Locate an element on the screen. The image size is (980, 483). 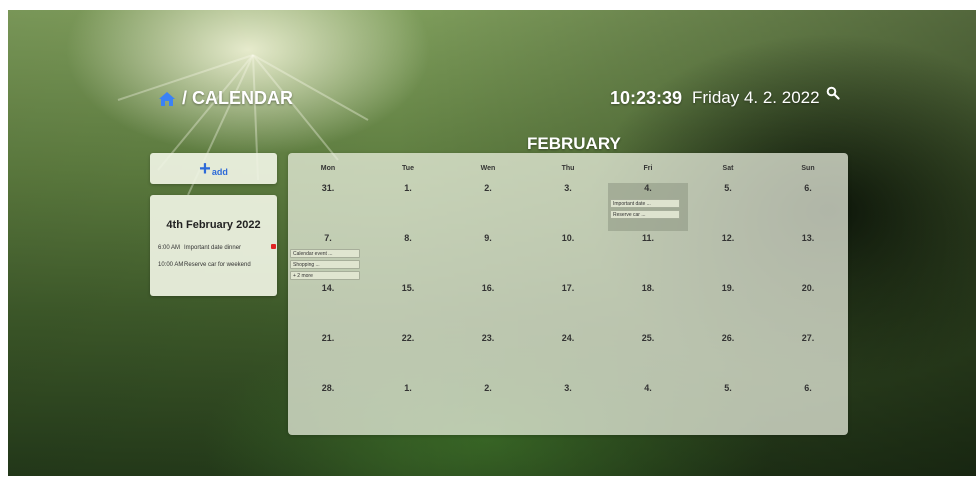
day-cell: 21. is located at coordinates (328, 357).